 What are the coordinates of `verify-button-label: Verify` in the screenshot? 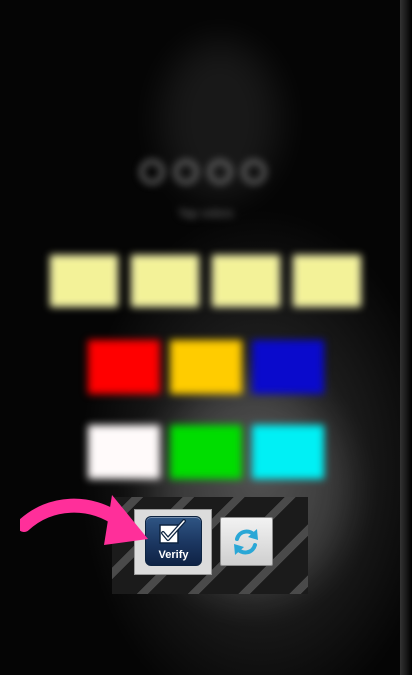 It's located at (173, 555).